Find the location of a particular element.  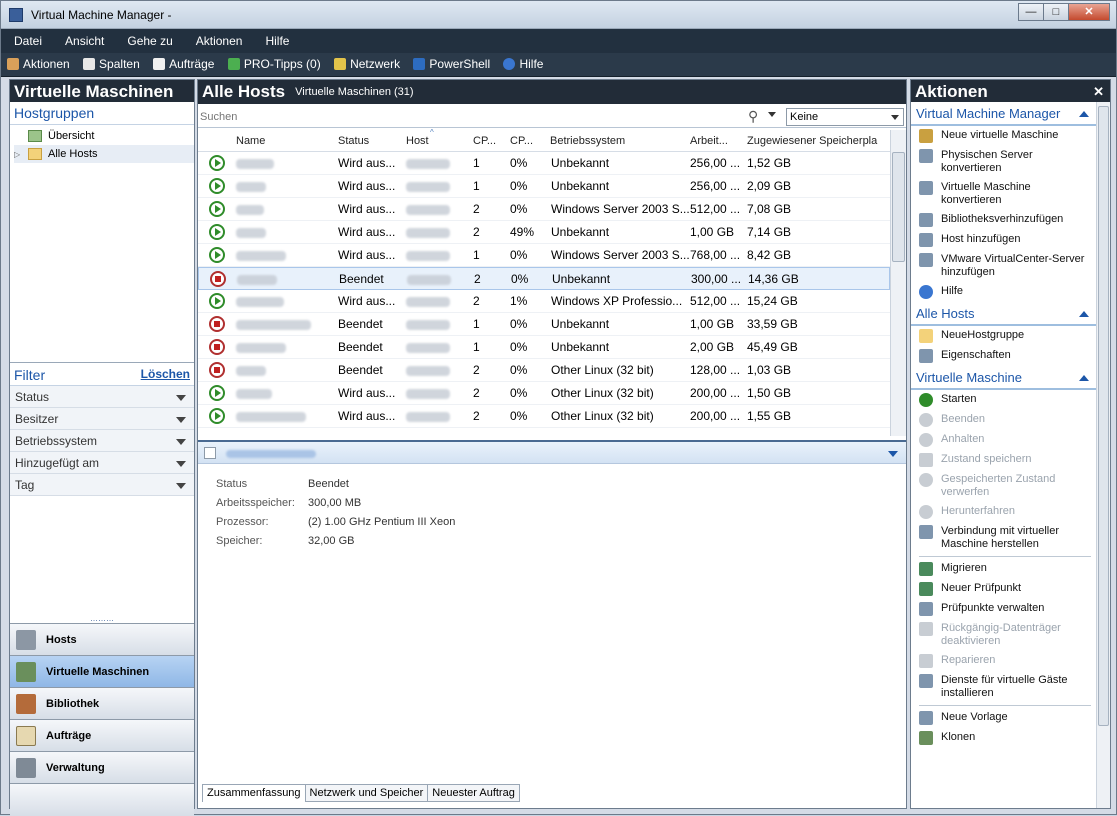

action-item: Prüfpunkte verwalten is located at coordinates (1004, 609).